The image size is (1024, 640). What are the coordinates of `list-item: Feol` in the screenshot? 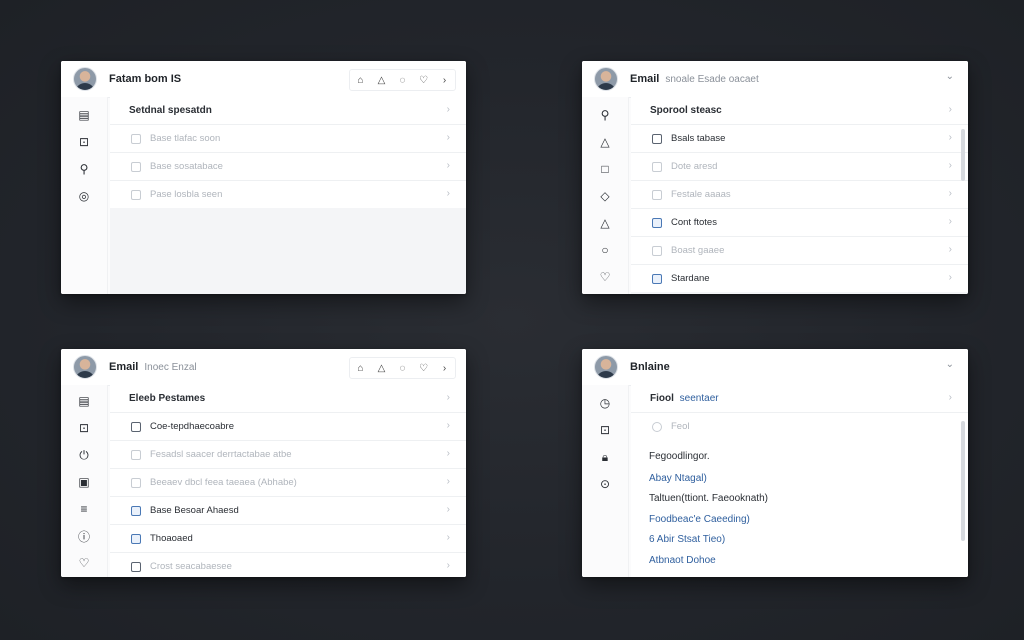 It's located at (799, 426).